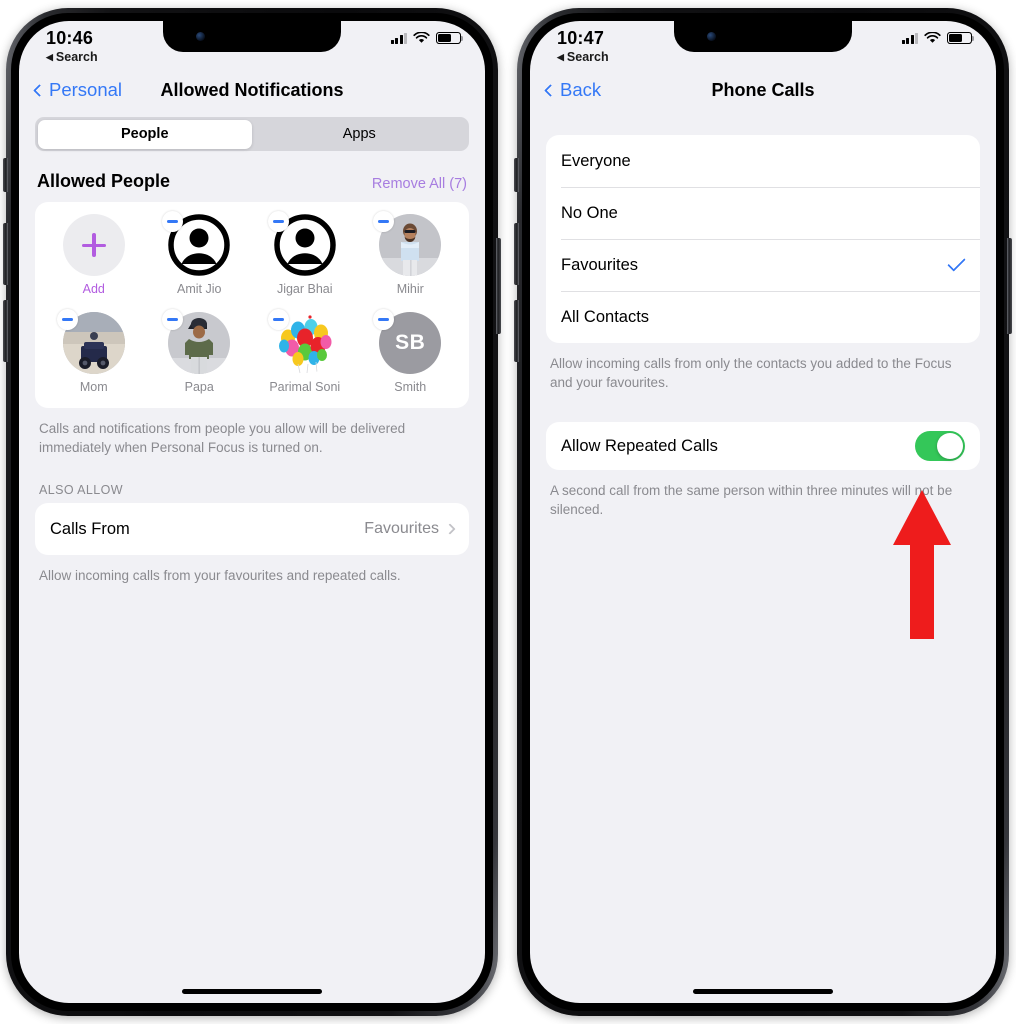 The image size is (1016, 1024). I want to click on plus-icon, so click(93, 245).